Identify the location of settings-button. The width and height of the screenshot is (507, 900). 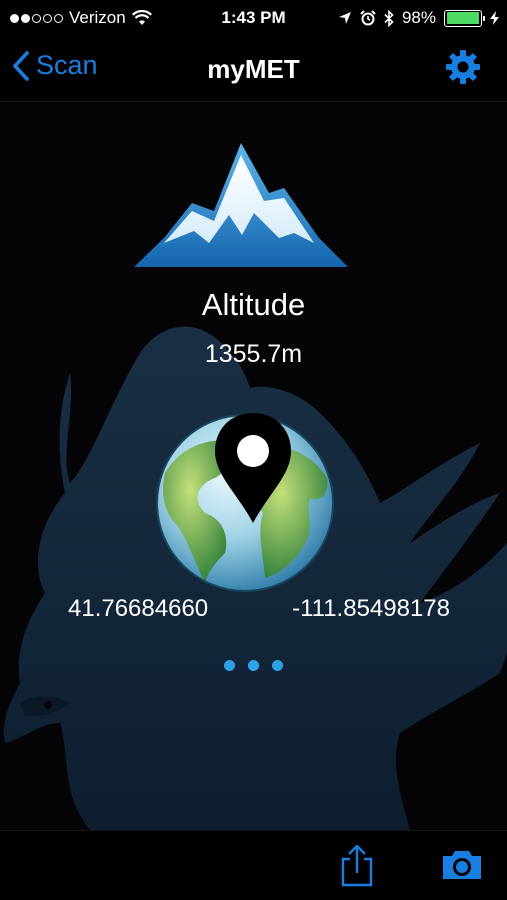
(463, 69).